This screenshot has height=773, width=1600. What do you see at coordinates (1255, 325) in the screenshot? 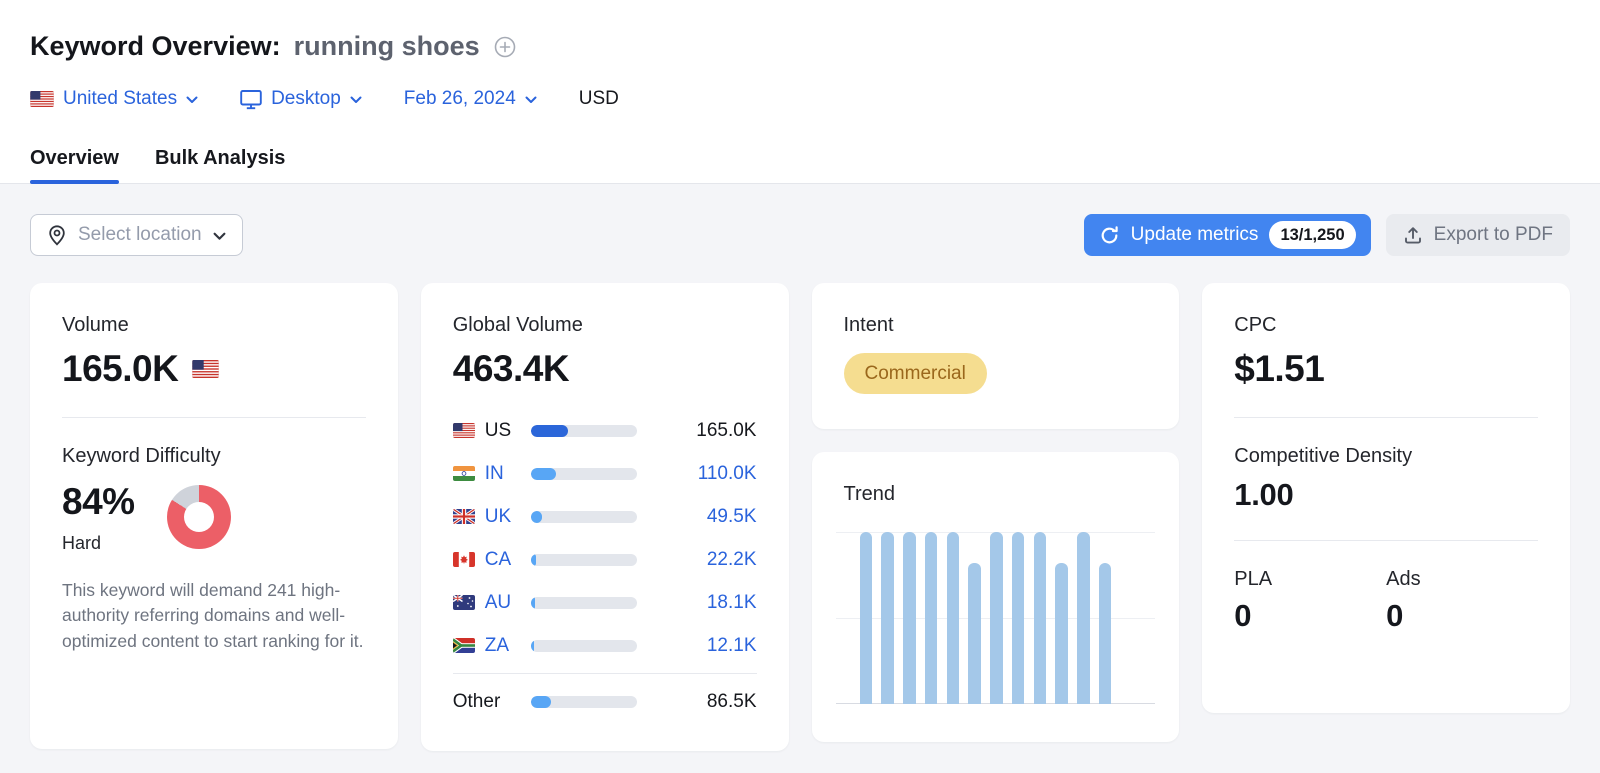
I see `cpc-label: CPC` at bounding box center [1255, 325].